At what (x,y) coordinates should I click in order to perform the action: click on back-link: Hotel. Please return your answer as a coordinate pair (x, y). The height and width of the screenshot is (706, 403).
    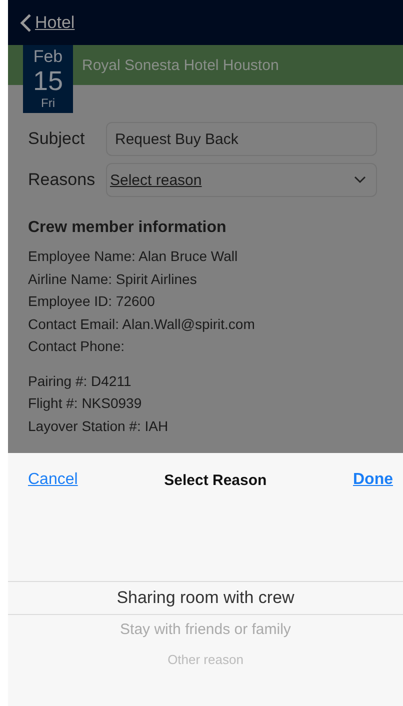
    Looking at the image, I should click on (47, 22).